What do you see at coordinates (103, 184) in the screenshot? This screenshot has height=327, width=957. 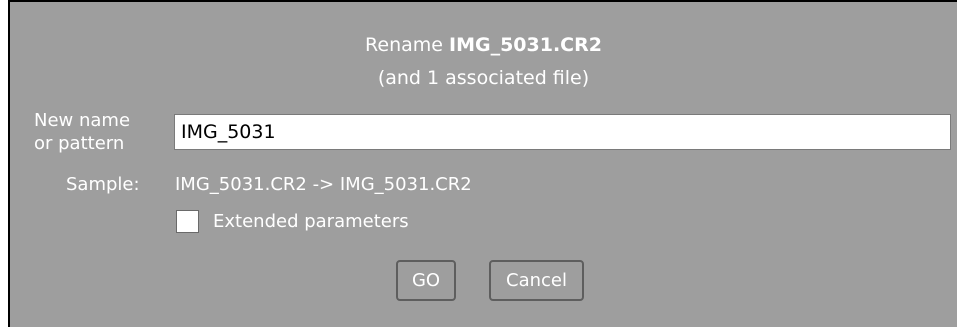 I see `sample-label: Sample:` at bounding box center [103, 184].